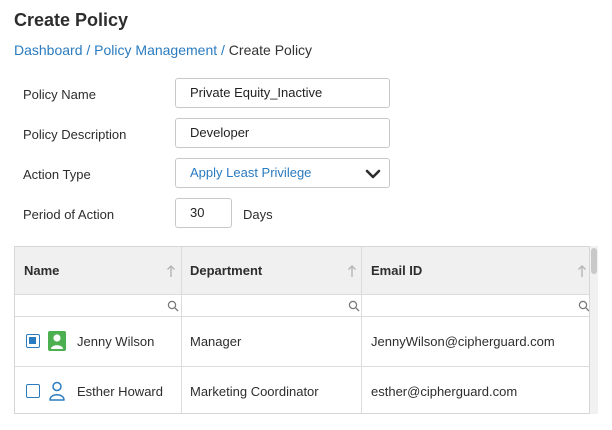  Describe the element at coordinates (270, 50) in the screenshot. I see `breadcrumb-current: Create Policy` at that location.